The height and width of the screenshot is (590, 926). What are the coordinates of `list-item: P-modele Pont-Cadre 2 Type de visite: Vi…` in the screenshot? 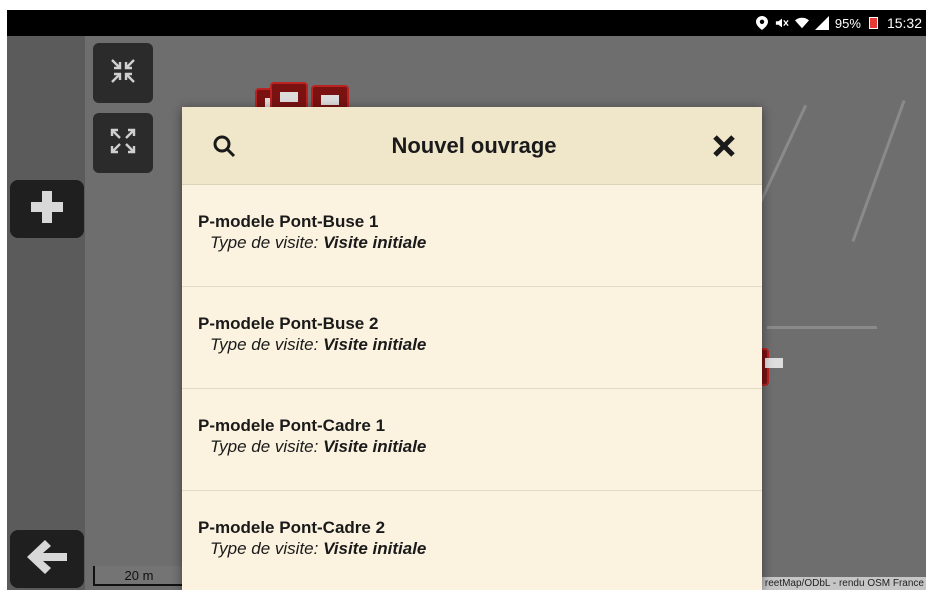 It's located at (472, 540).